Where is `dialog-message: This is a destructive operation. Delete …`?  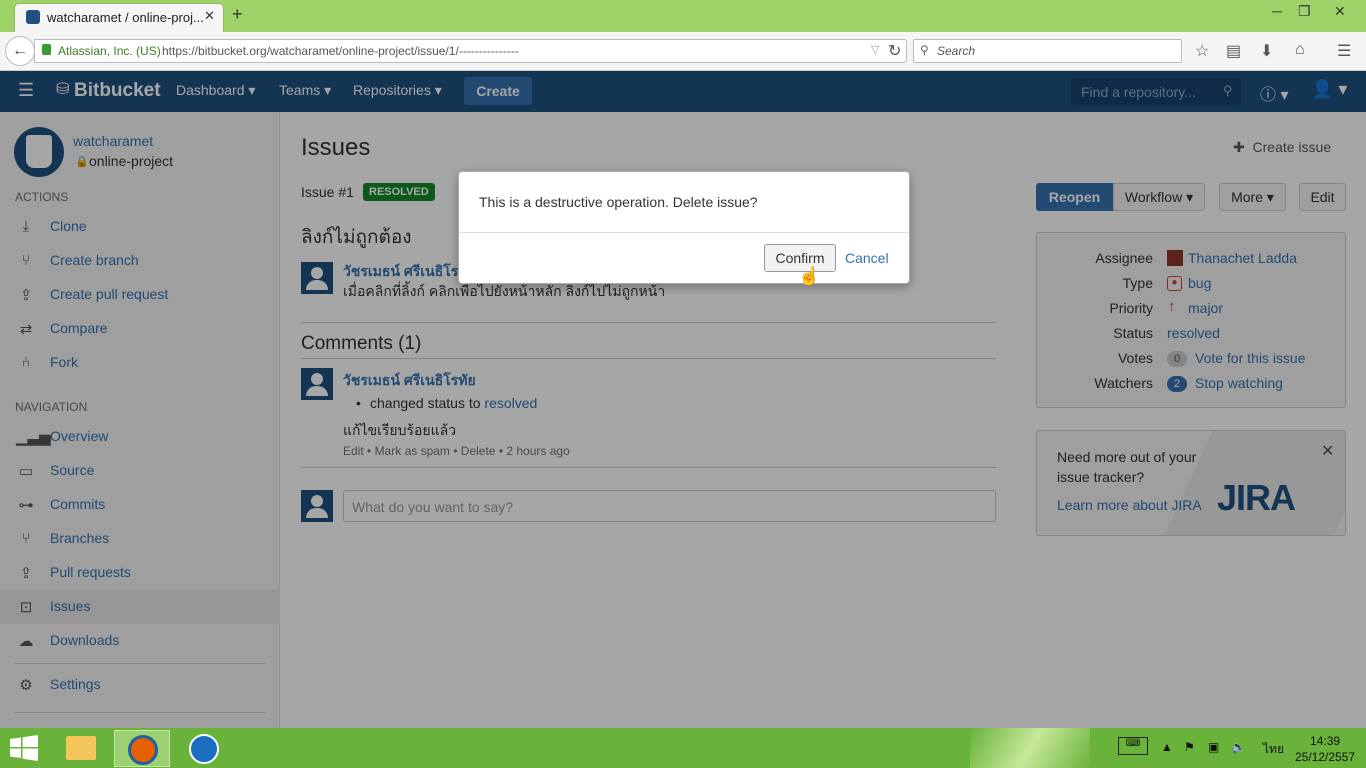 dialog-message: This is a destructive operation. Delete … is located at coordinates (618, 202).